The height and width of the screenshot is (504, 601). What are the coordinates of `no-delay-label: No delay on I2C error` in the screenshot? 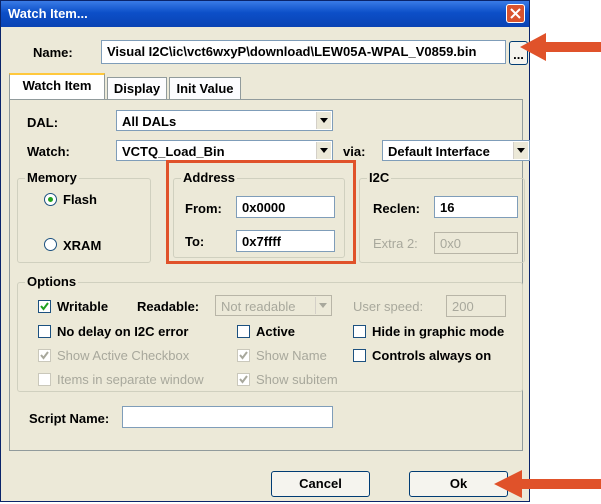 It's located at (123, 331).